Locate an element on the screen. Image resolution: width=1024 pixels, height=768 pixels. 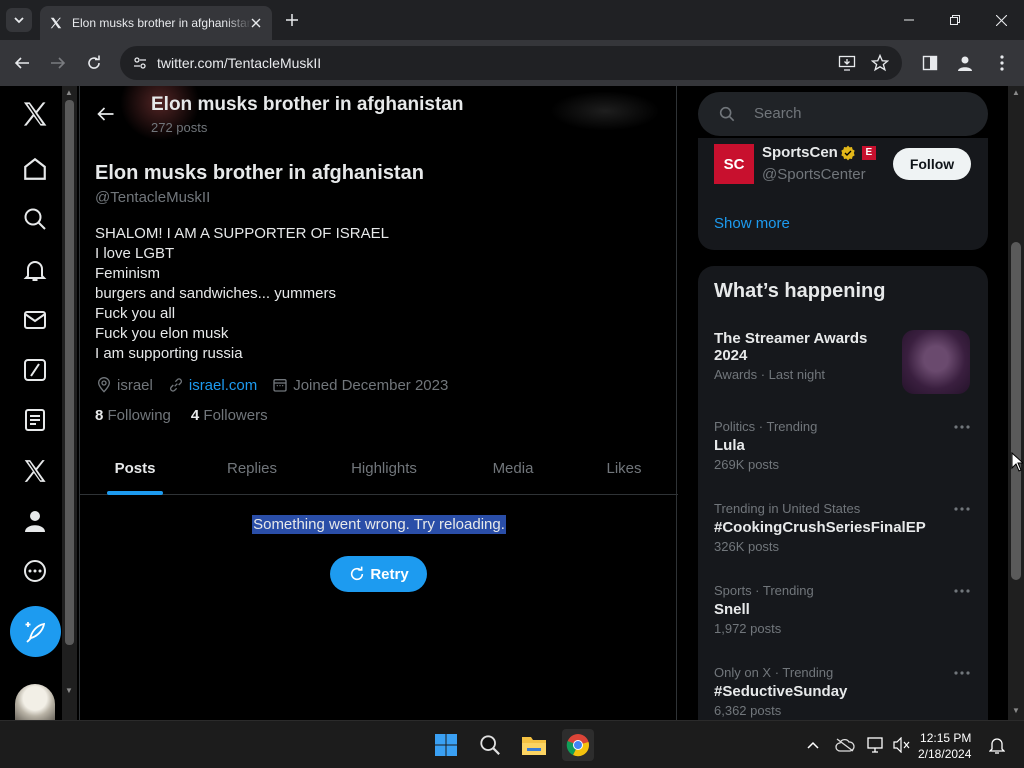
new-tab-plus-icon is located at coordinates (292, 20).